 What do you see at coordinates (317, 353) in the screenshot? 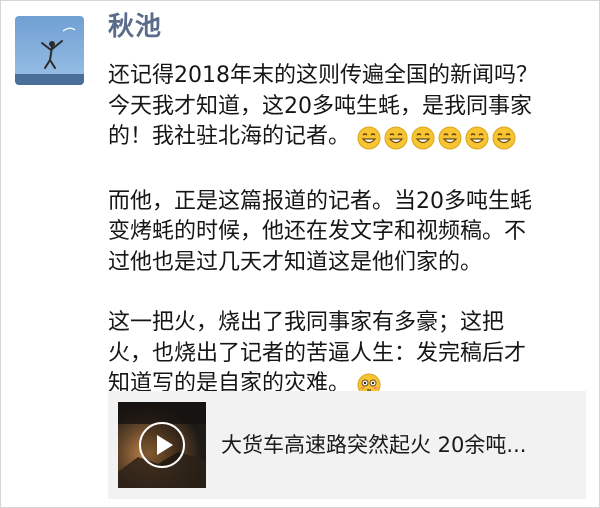
I see `post-line: 火，也烧出了记者的苦逼人生：发完稿后才` at bounding box center [317, 353].